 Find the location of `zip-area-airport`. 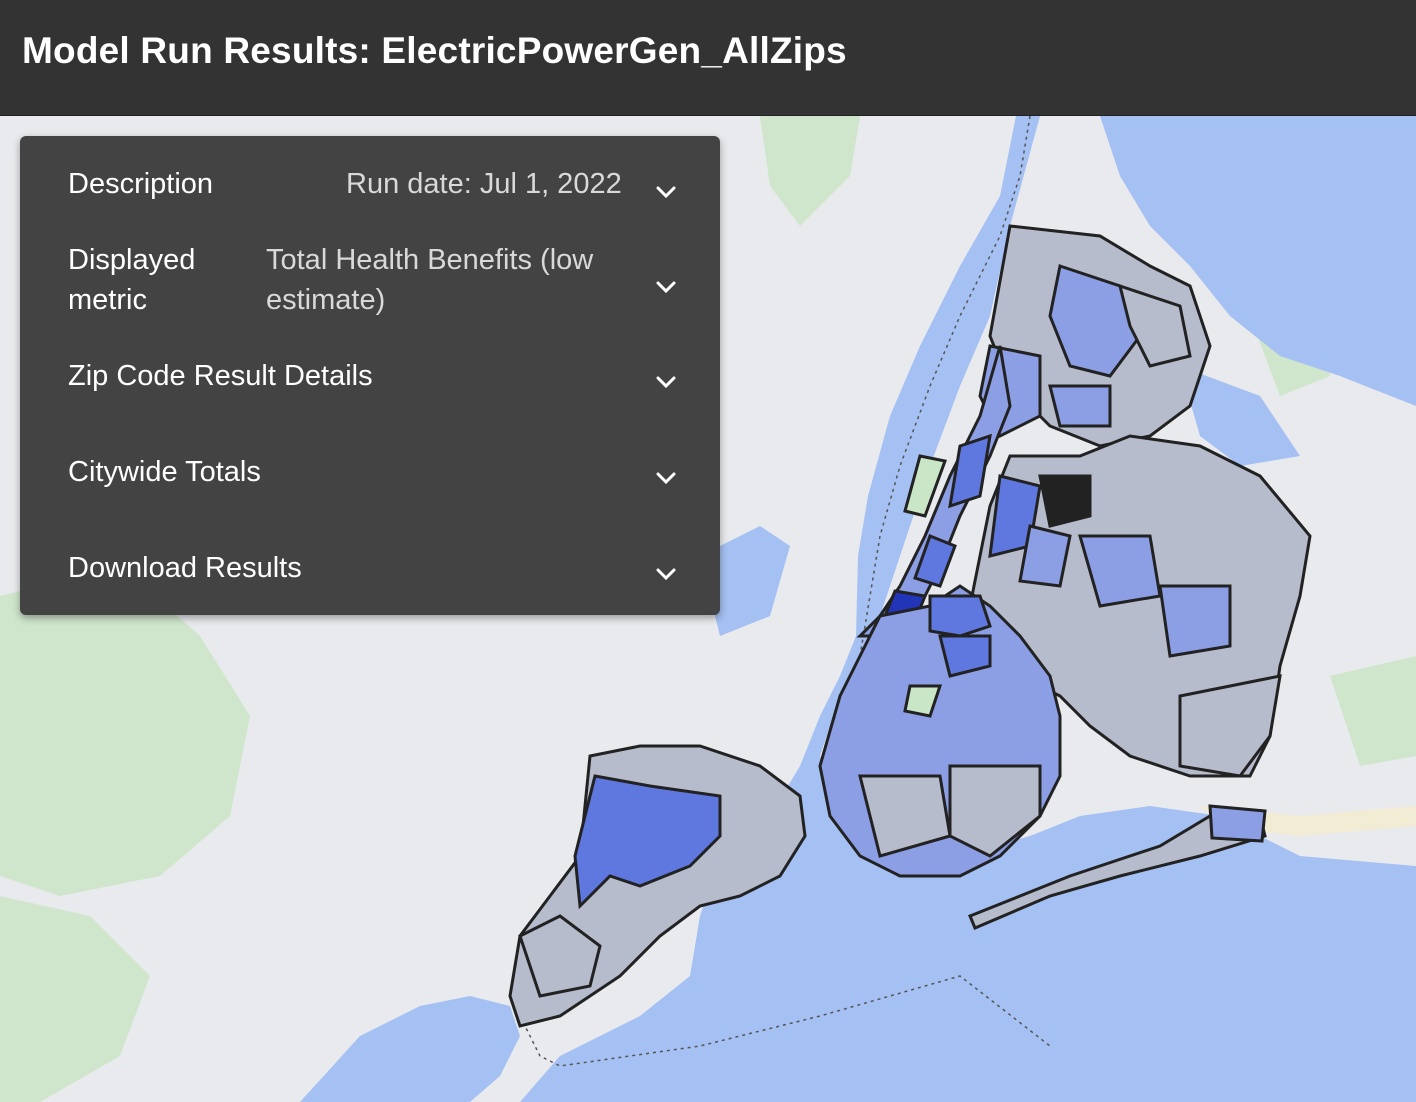

zip-area-airport is located at coordinates (1065, 501).